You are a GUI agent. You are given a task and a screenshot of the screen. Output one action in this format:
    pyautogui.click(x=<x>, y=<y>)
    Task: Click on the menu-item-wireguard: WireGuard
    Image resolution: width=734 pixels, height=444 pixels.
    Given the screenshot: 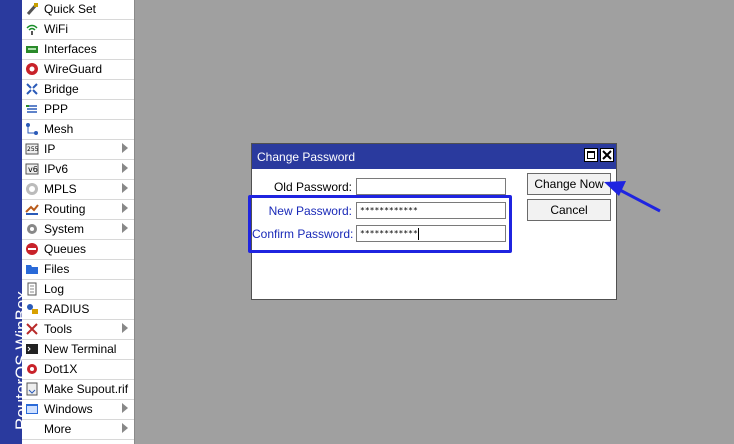 What is the action you would take?
    pyautogui.click(x=78, y=70)
    